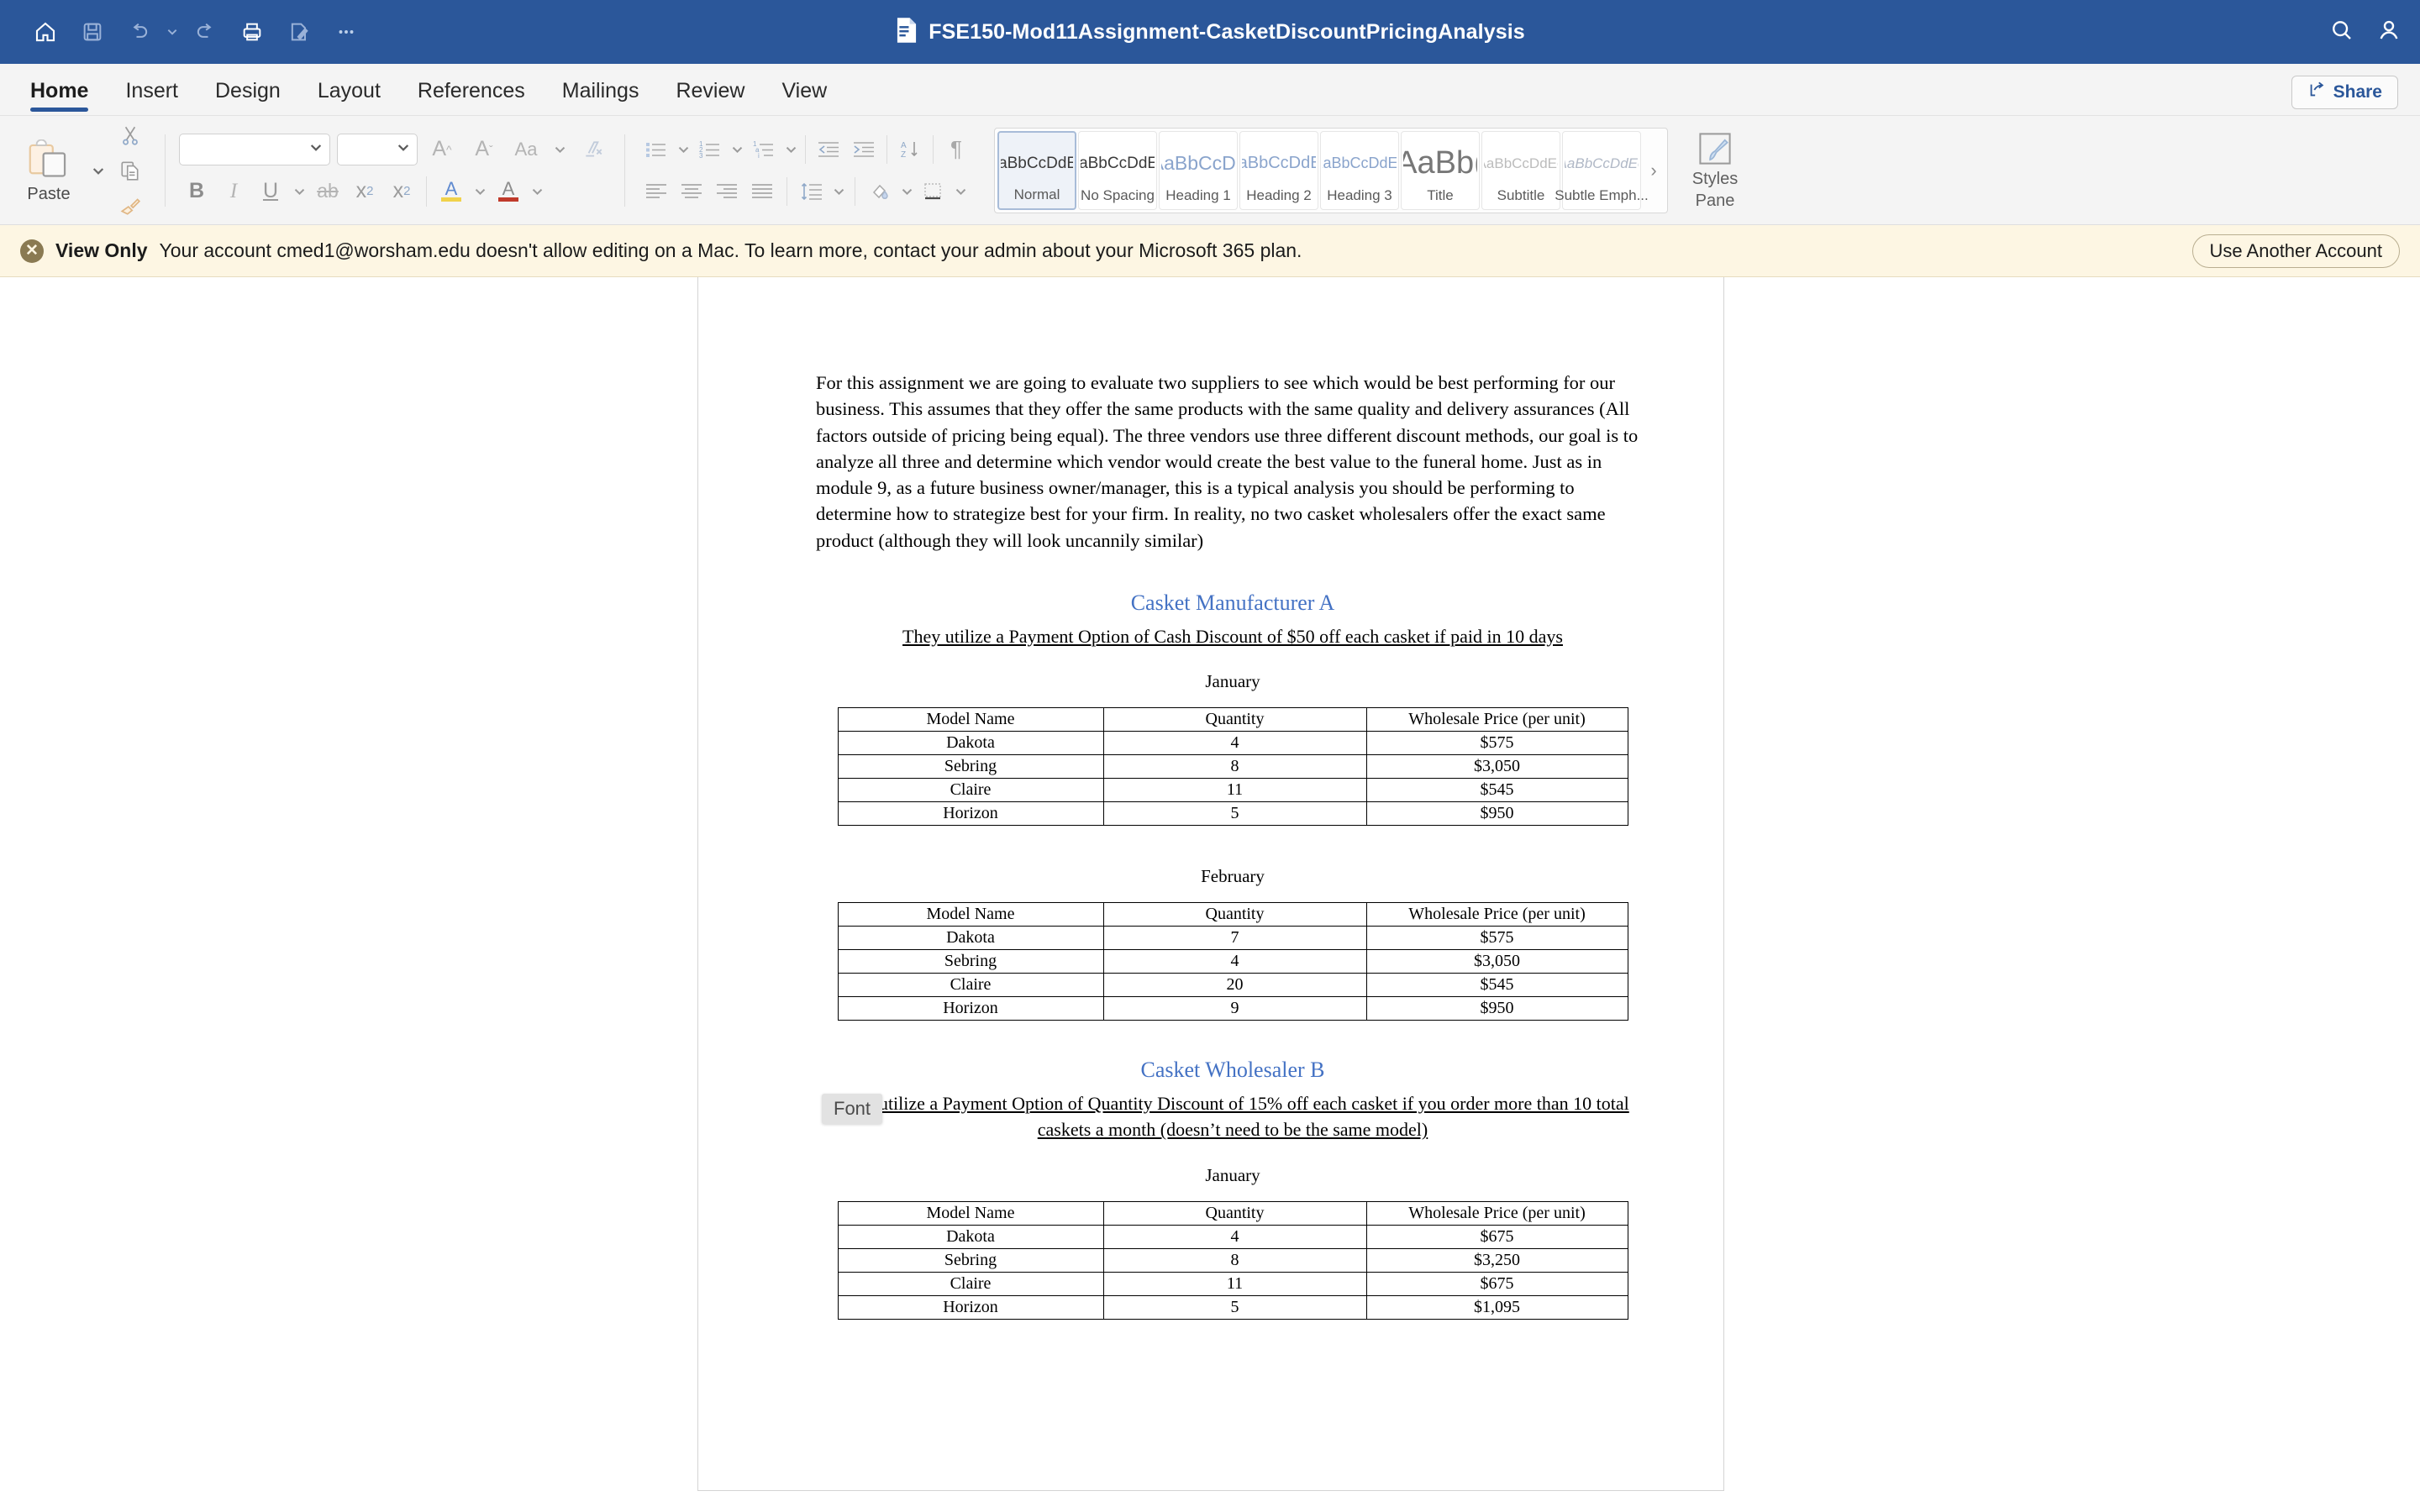 This screenshot has height=1512, width=2420. I want to click on align-left-icon, so click(657, 191).